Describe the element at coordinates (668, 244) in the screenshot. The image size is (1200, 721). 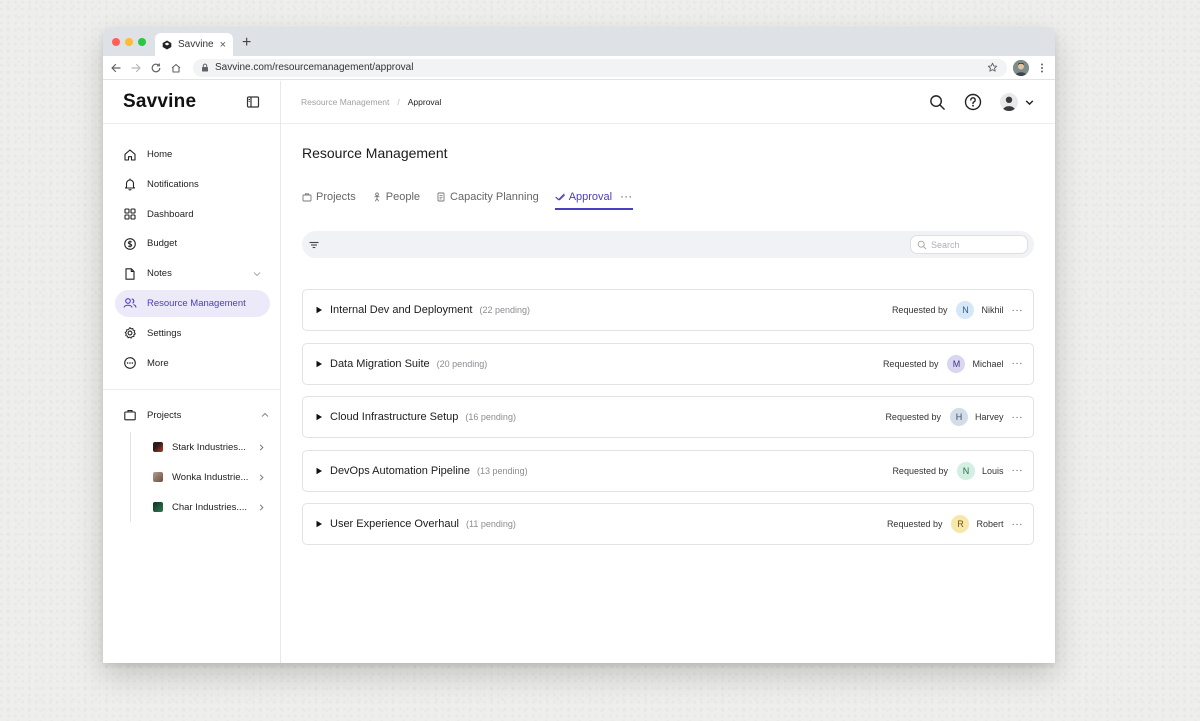
I see `filter-bar` at that location.